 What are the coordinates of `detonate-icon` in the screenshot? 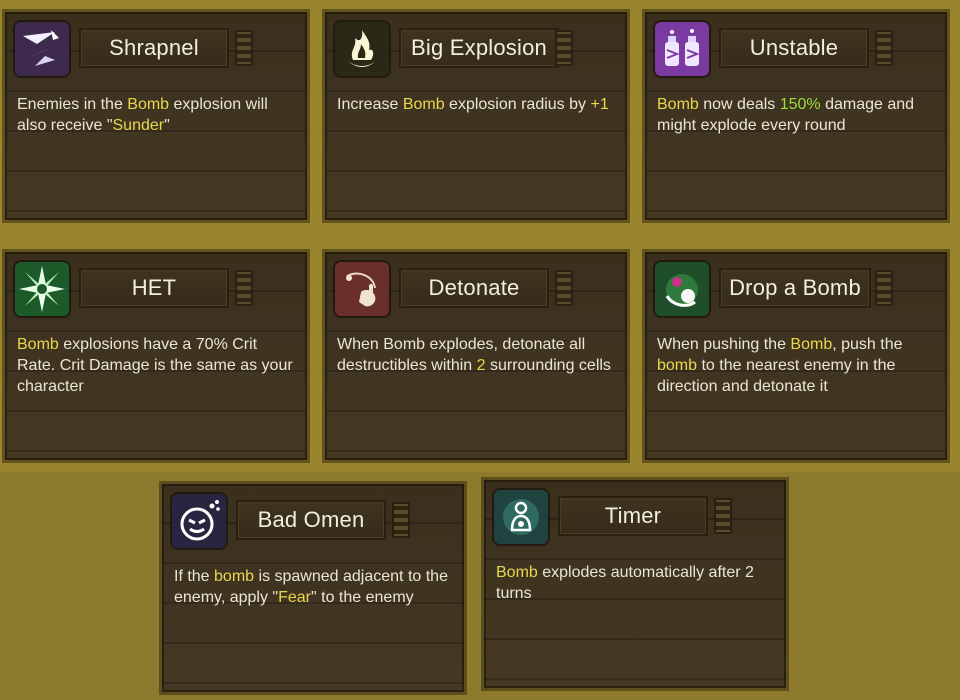 It's located at (362, 289).